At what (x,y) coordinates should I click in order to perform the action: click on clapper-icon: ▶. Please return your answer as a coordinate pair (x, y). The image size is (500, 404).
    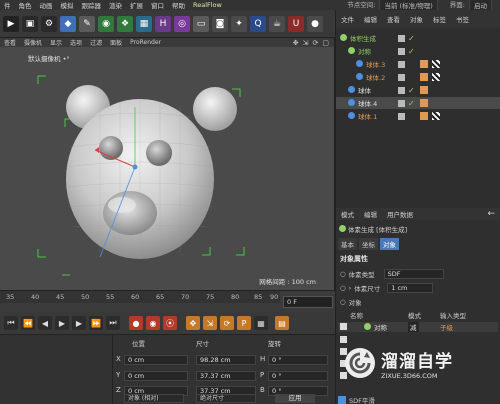
    Looking at the image, I should click on (11, 23).